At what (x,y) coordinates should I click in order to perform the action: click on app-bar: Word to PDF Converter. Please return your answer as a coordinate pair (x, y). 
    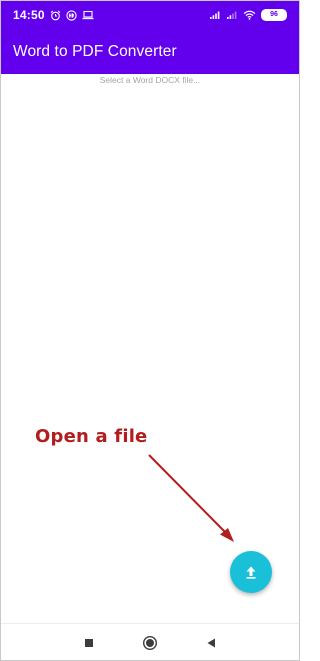
    Looking at the image, I should click on (150, 51).